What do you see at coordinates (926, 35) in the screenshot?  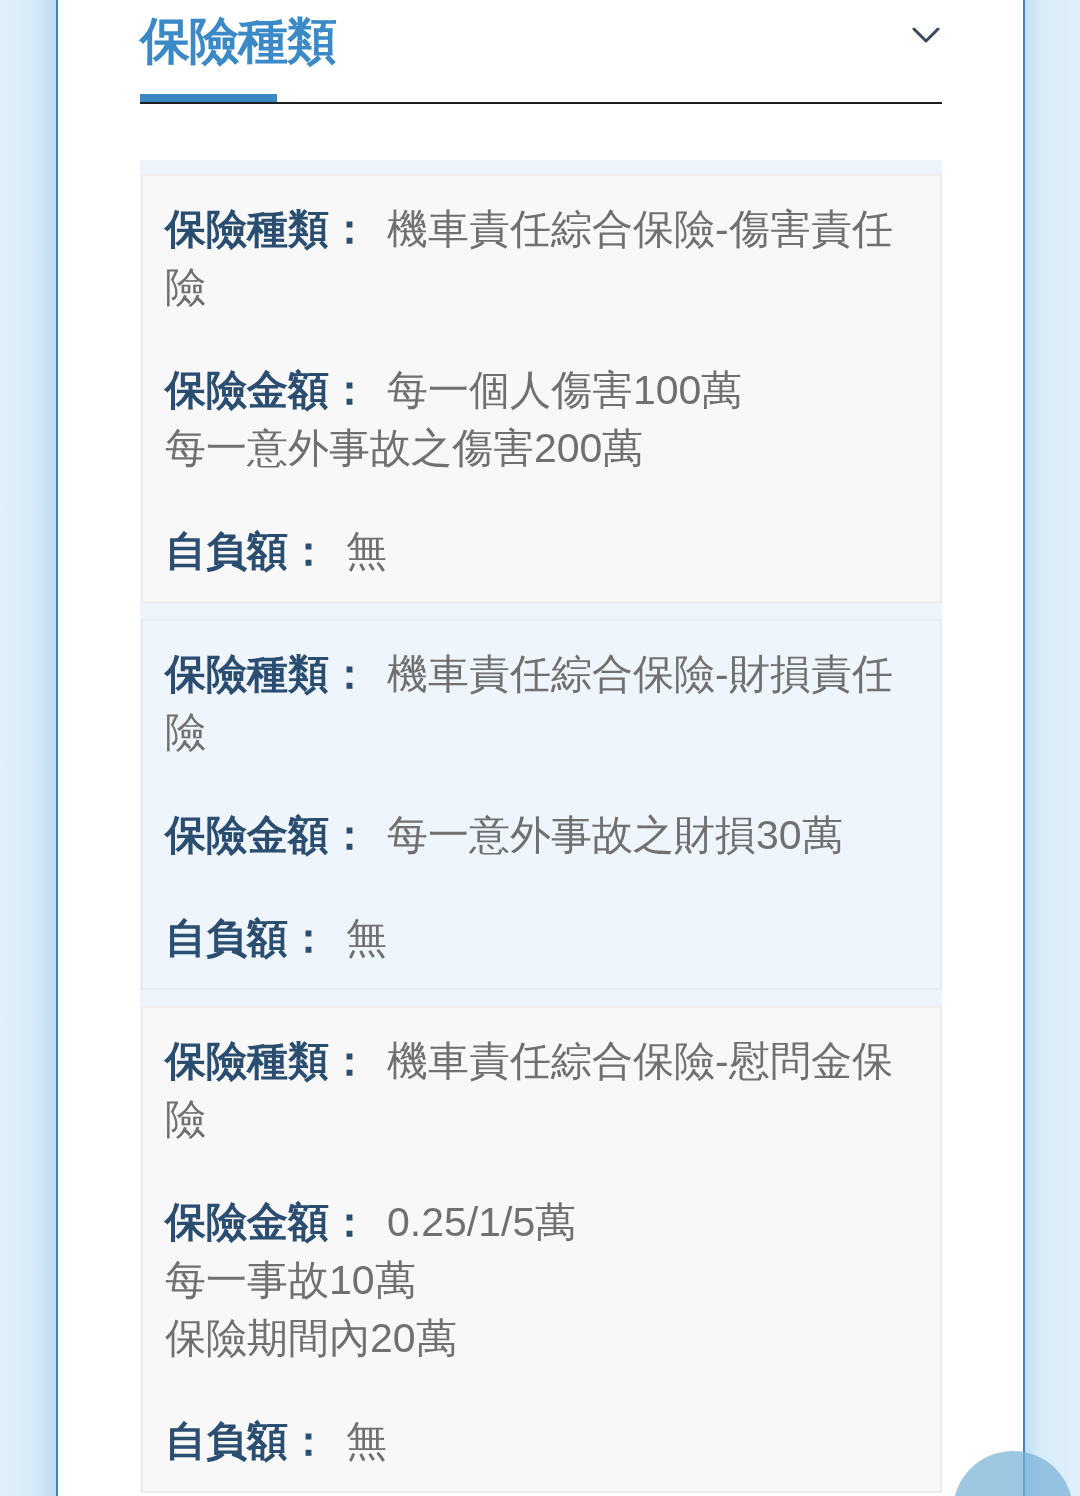 I see `chevron-down-icon` at bounding box center [926, 35].